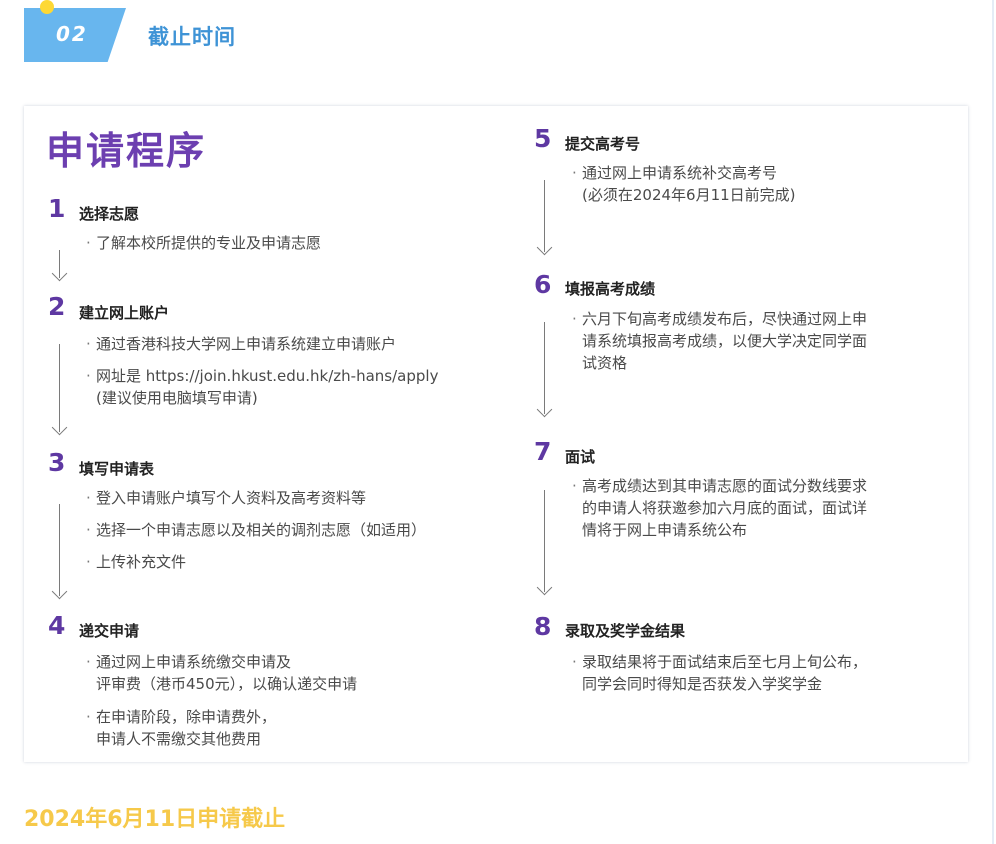 The height and width of the screenshot is (844, 996). What do you see at coordinates (543, 626) in the screenshot?
I see `step-number: 8` at bounding box center [543, 626].